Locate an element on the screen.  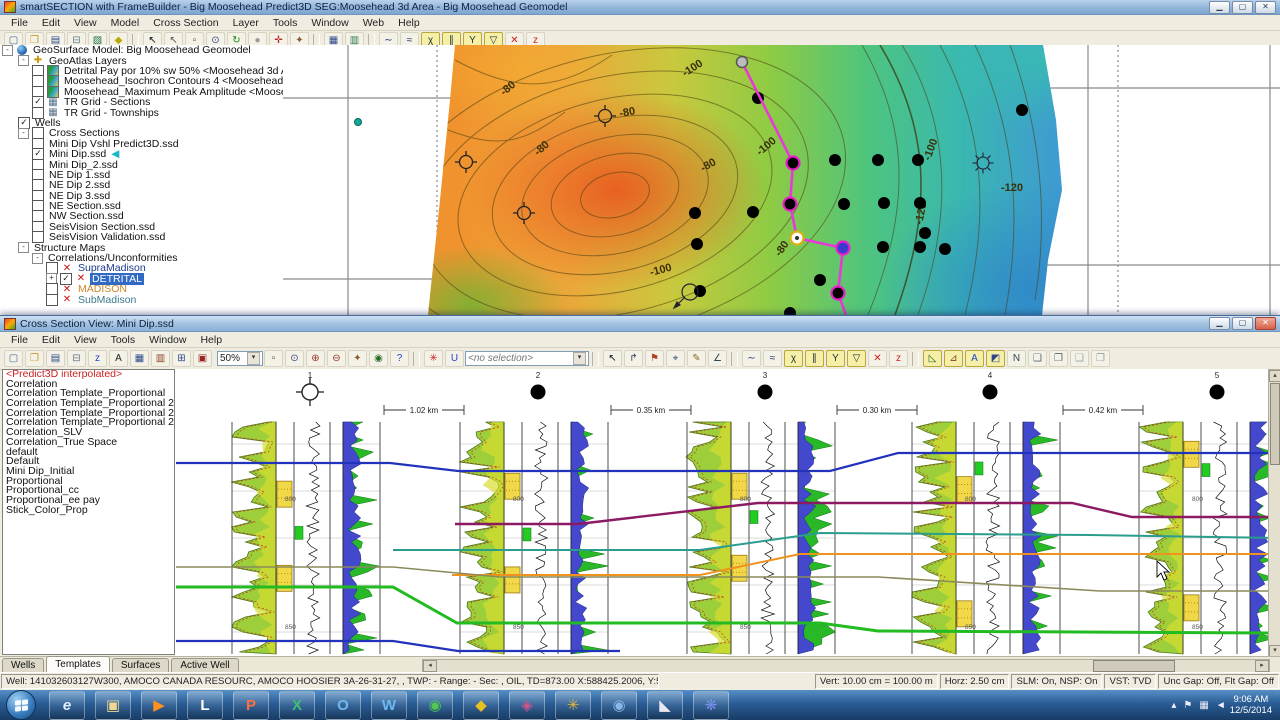
scroll-up-arrow: ▴ is located at coordinates (1274, 376).